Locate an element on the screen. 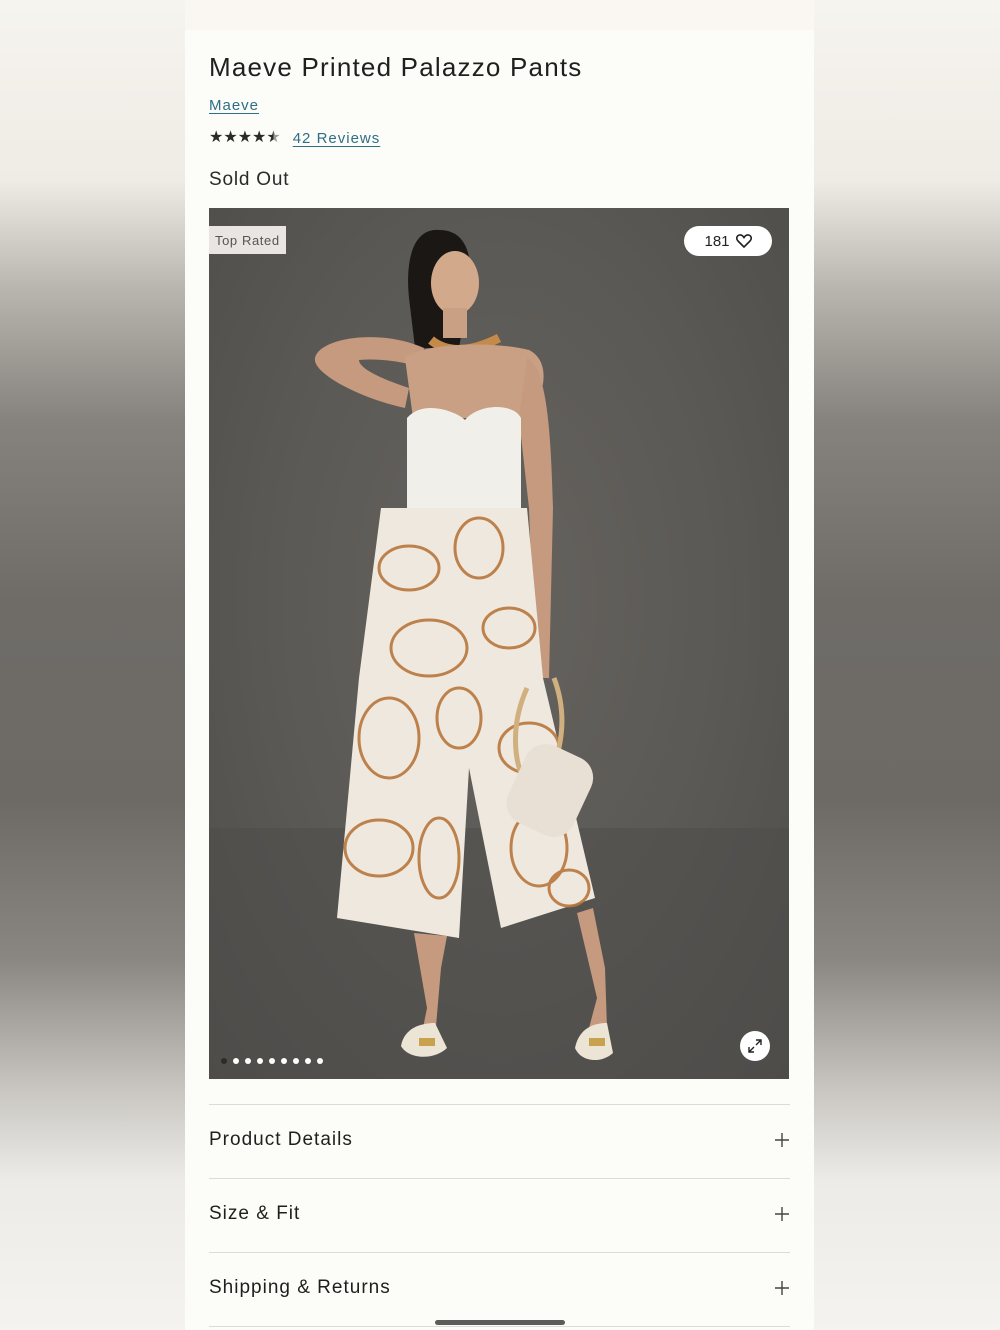 This screenshot has width=1000, height=1330. star-rating: ★ ★ ★ ★ ★ is located at coordinates (245, 138).